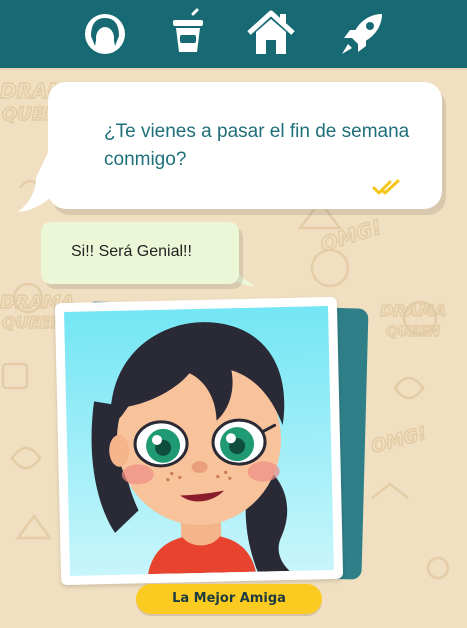 This screenshot has height=628, width=467. What do you see at coordinates (229, 599) in the screenshot?
I see `character-name-label: La Mejor Amiga` at bounding box center [229, 599].